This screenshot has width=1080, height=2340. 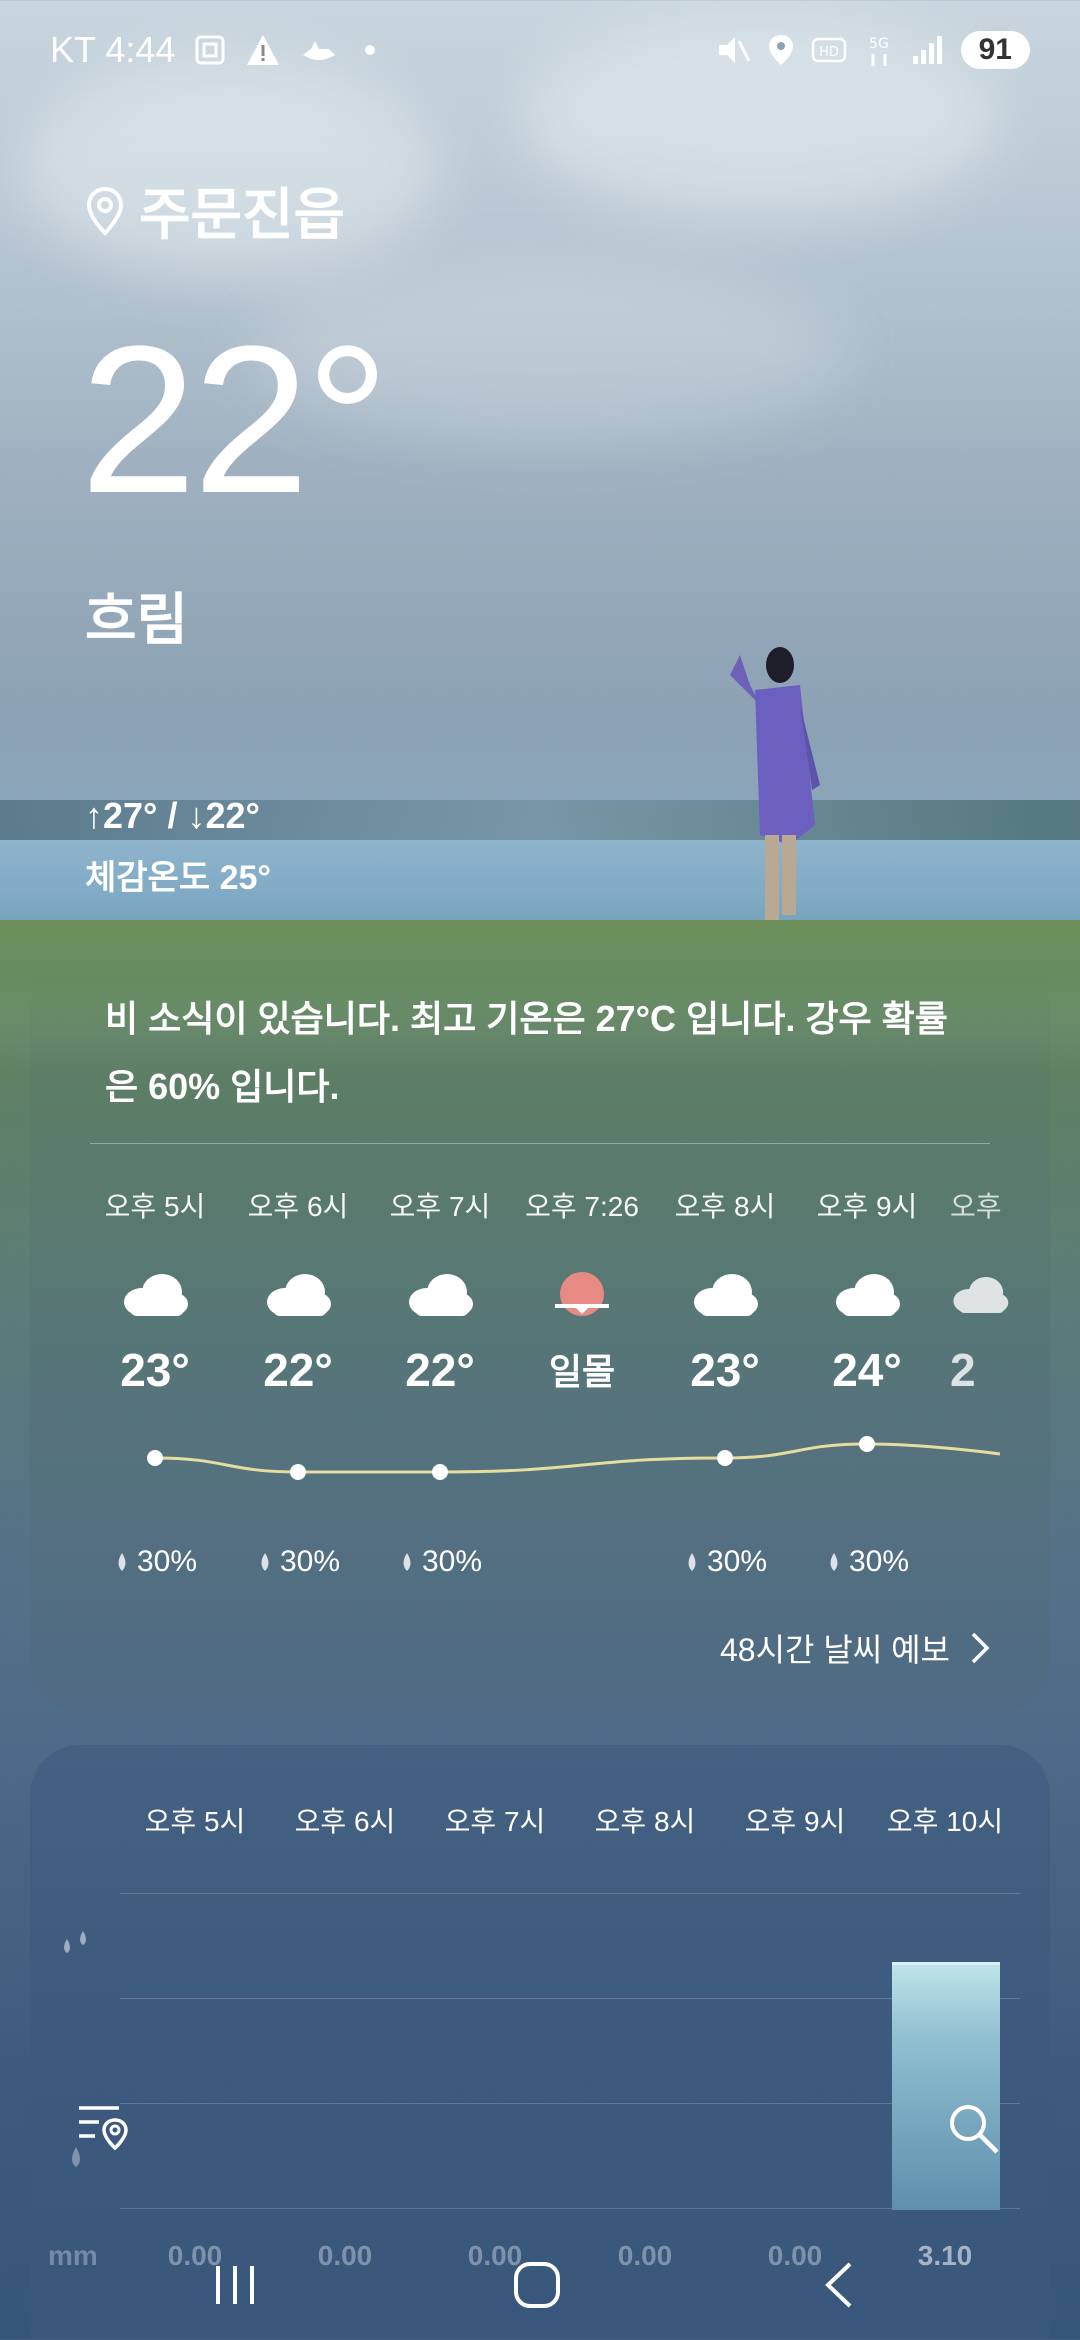 What do you see at coordinates (105, 2128) in the screenshot?
I see `location-list-icon` at bounding box center [105, 2128].